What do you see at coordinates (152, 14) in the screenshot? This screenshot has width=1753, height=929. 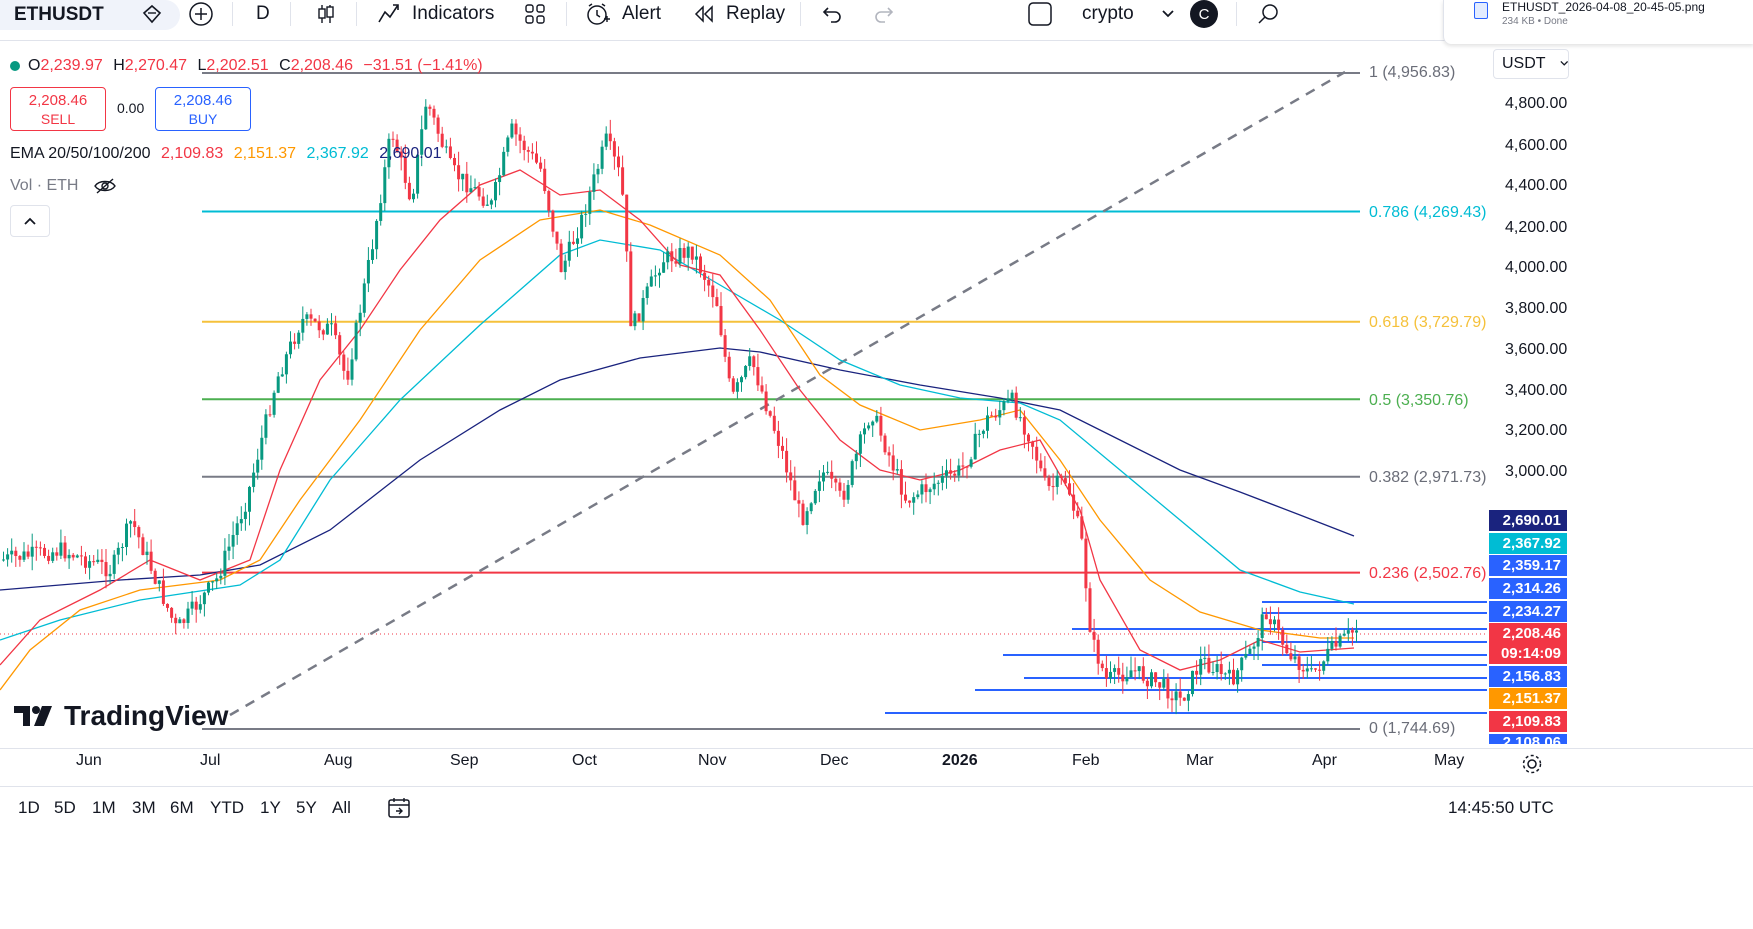 I see `diamond-alert-icon` at bounding box center [152, 14].